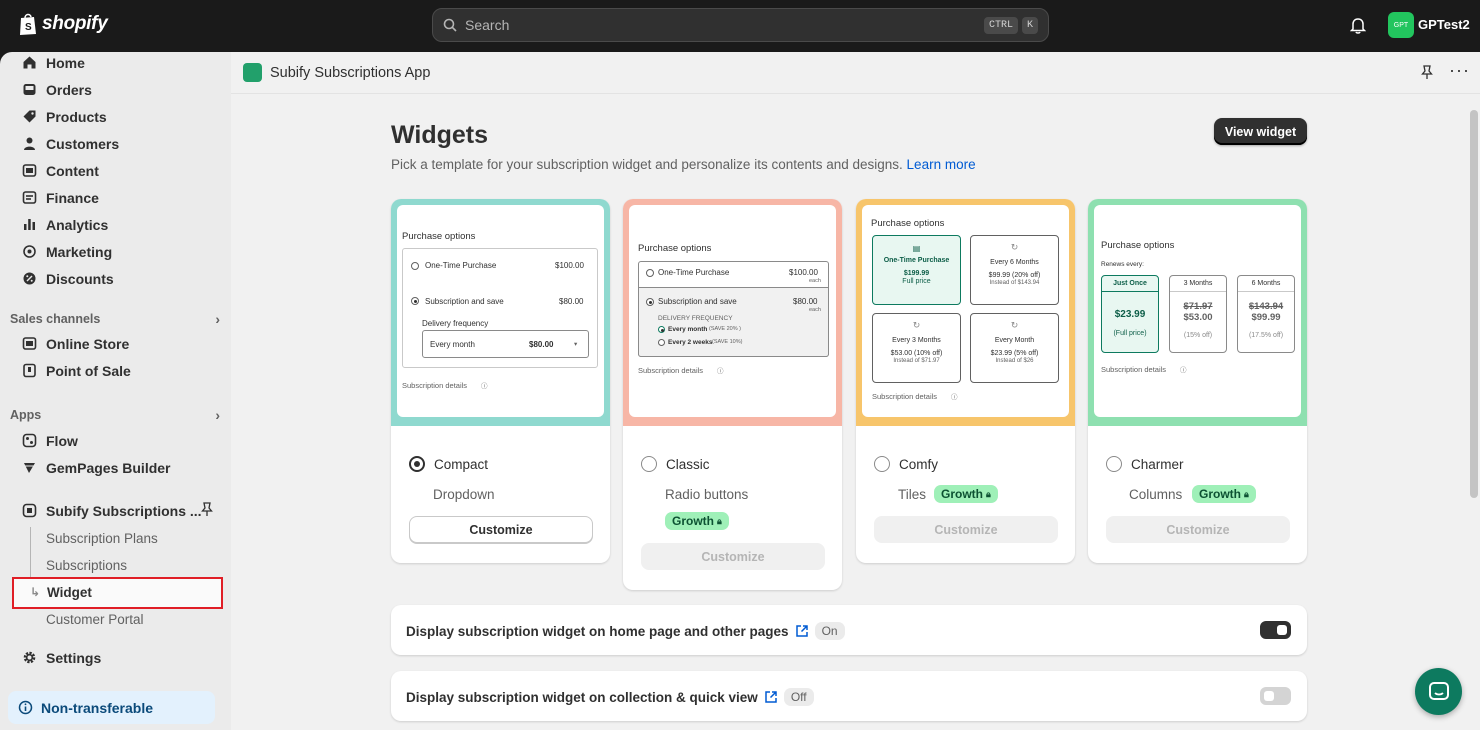 This screenshot has height=730, width=1480. I want to click on preview-text: $23.99 (5% off), so click(1014, 353).